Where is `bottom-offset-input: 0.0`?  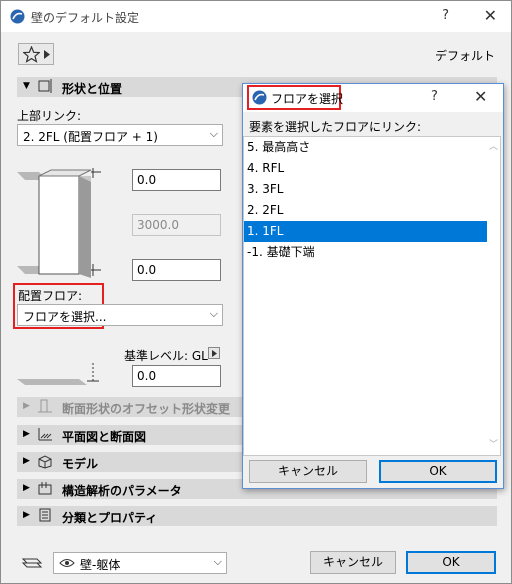 bottom-offset-input: 0.0 is located at coordinates (176, 270).